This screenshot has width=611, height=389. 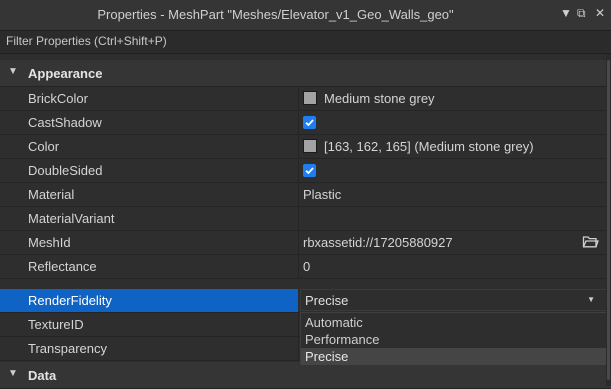 What do you see at coordinates (334, 322) in the screenshot?
I see `option-label: Automatic` at bounding box center [334, 322].